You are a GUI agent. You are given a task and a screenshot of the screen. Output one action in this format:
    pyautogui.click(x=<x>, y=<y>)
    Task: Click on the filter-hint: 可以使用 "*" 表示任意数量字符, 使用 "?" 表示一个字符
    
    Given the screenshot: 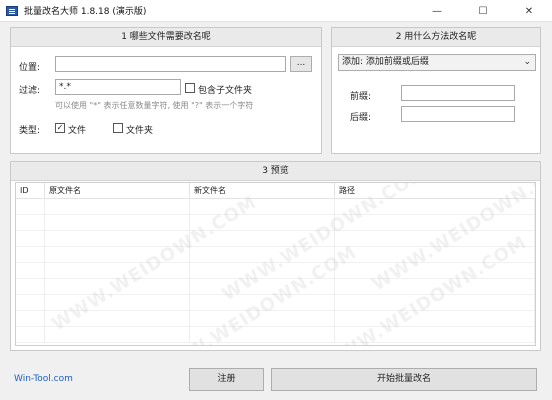 What is the action you would take?
    pyautogui.click(x=154, y=105)
    